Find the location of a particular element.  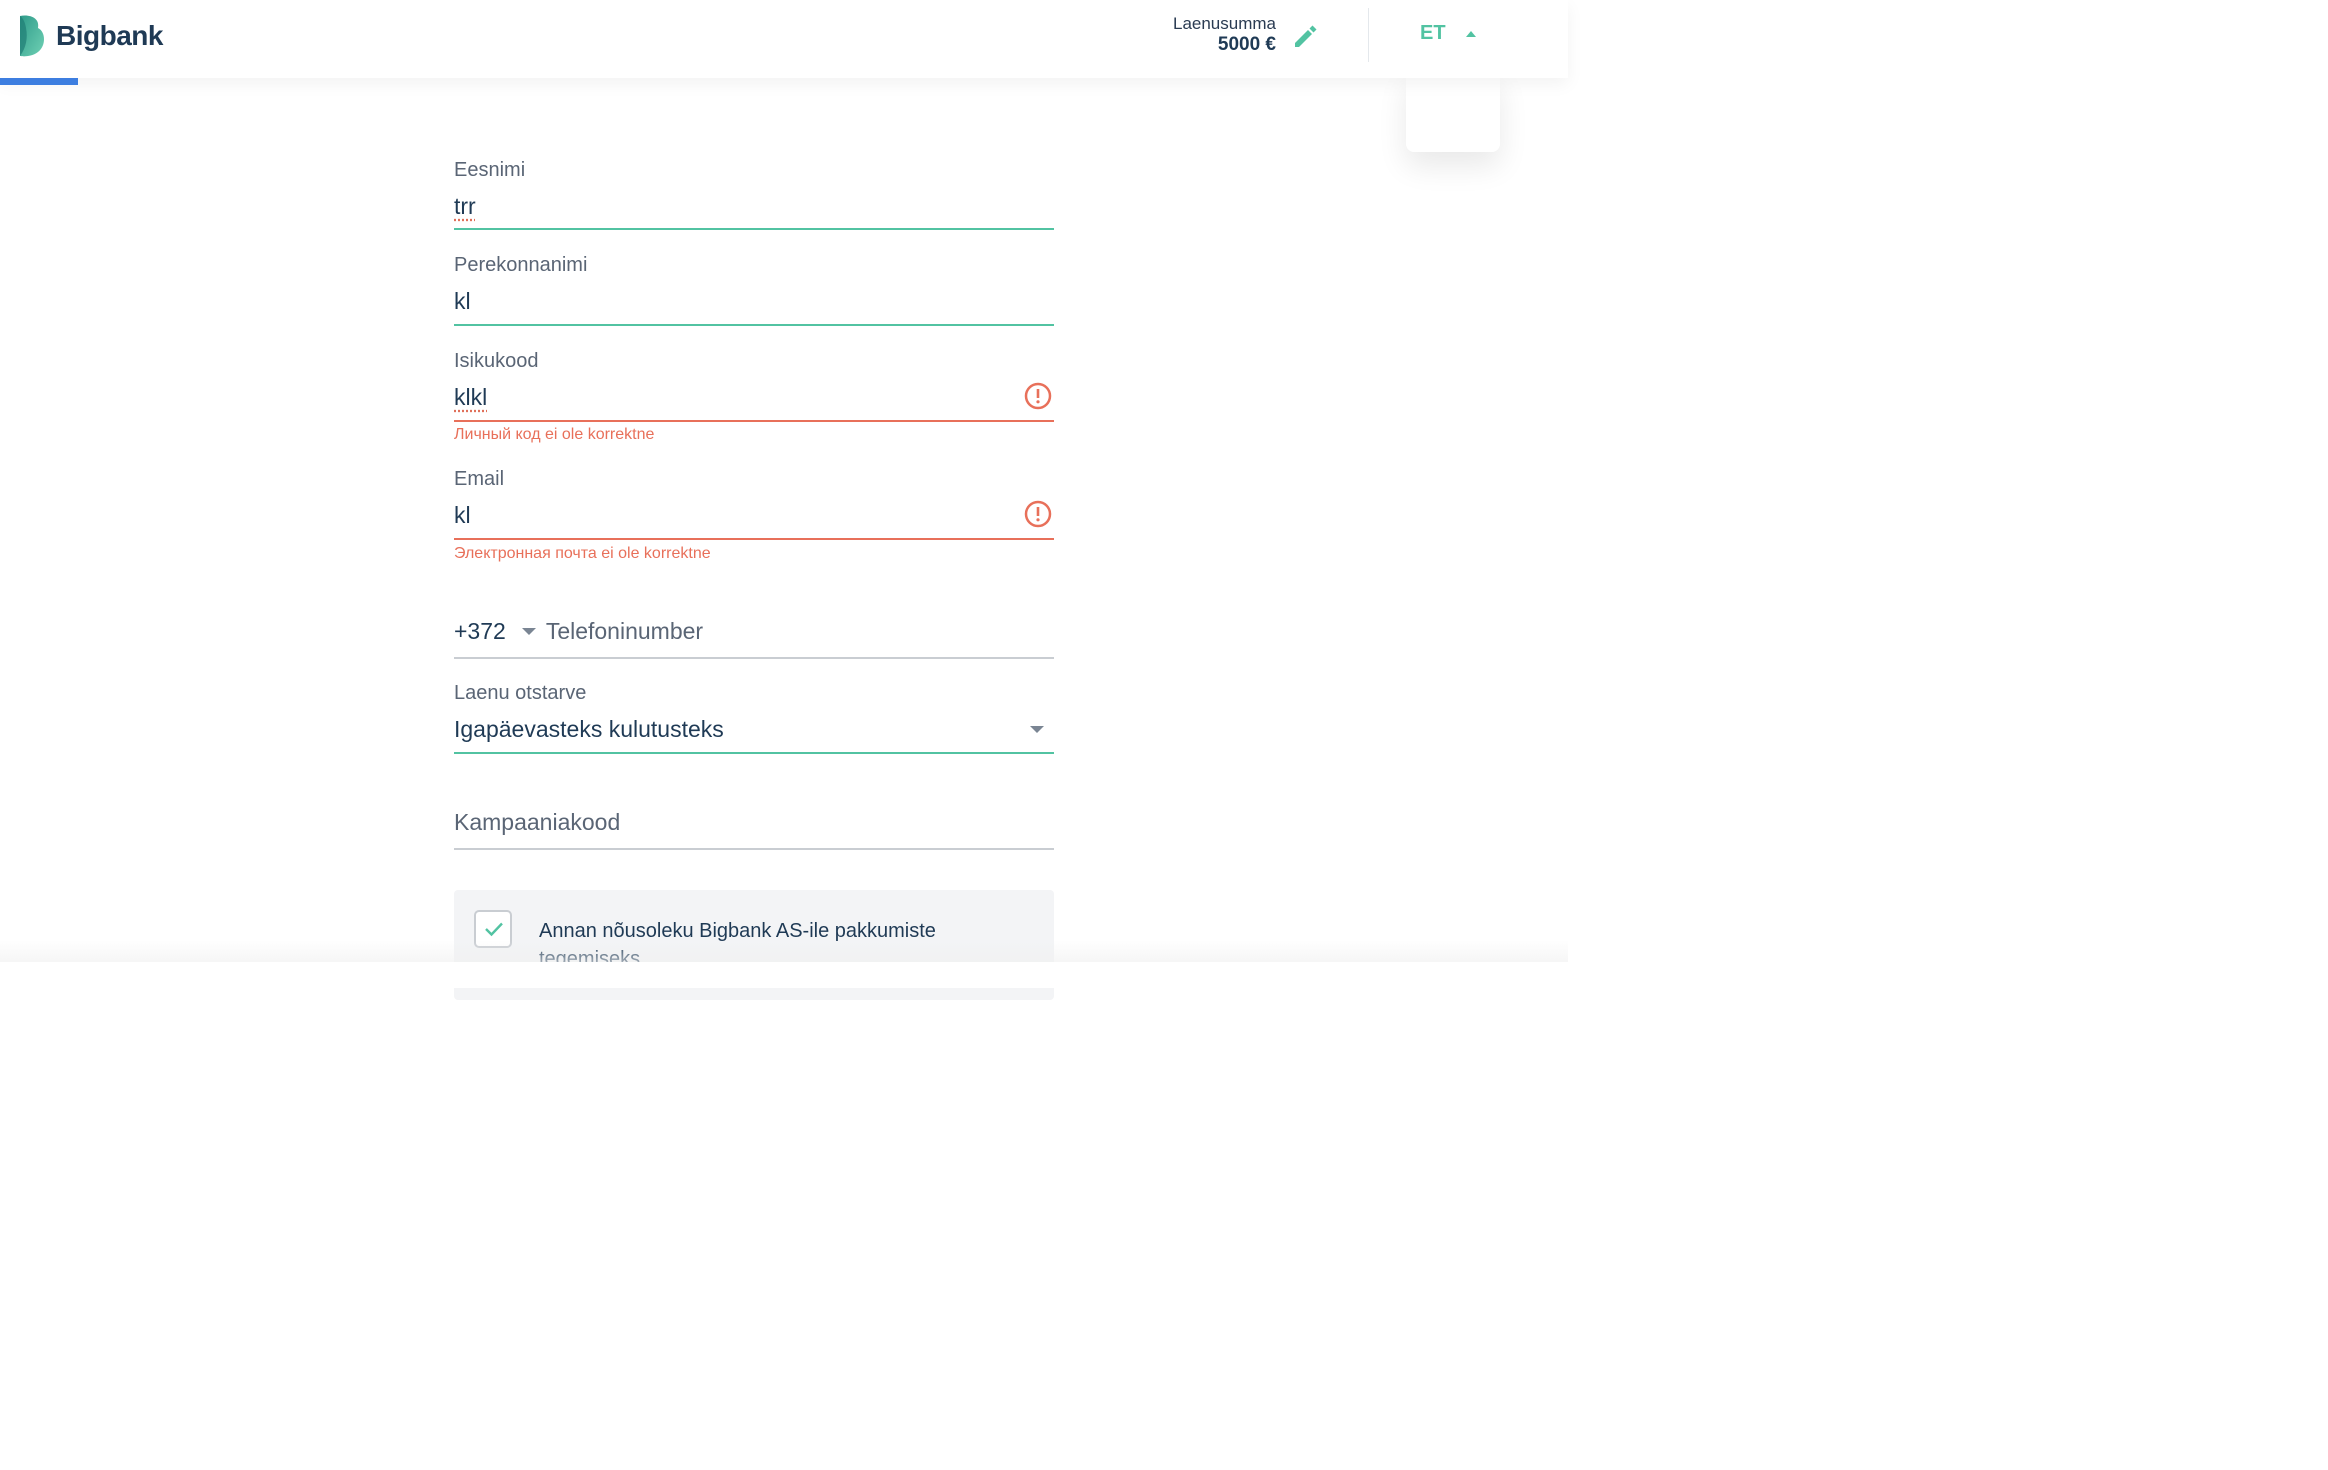

phone-field: +372 Telefoninumber is located at coordinates (578, 631).